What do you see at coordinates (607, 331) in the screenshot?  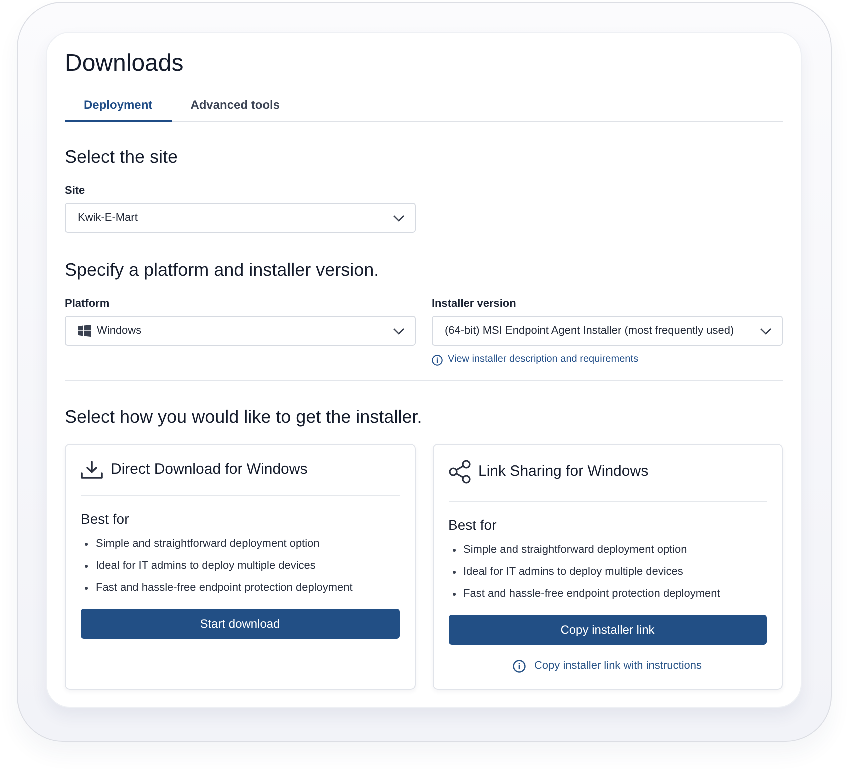 I see `installer-version-select: (64-bit) MSI Endpoint Agent Installer (most frequently used)` at bounding box center [607, 331].